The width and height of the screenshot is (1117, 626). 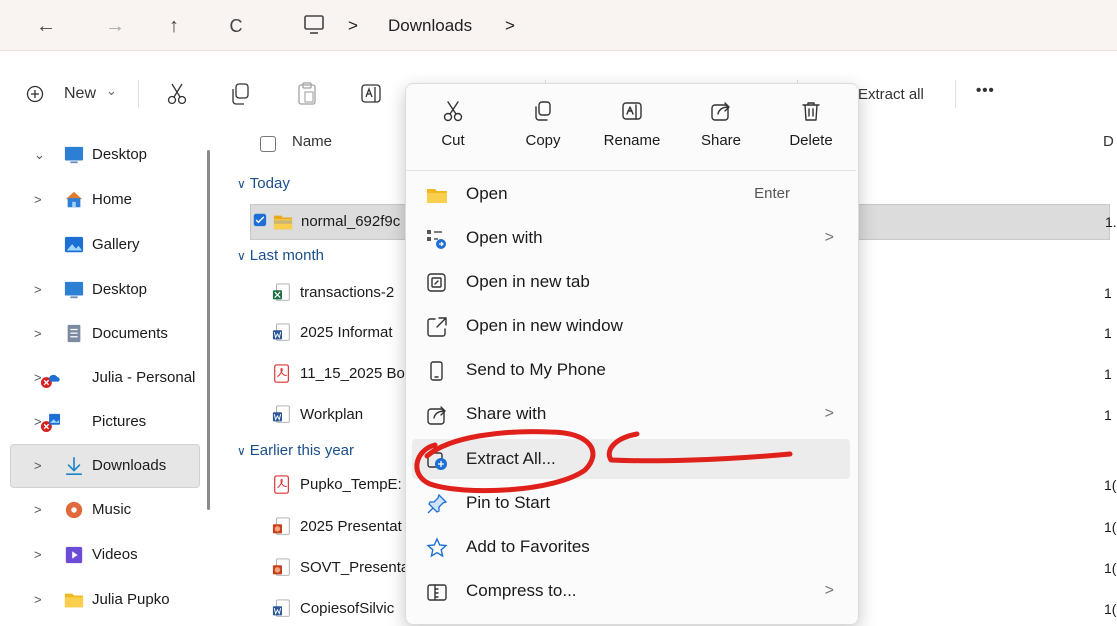 I want to click on sidebar-item-label: Julia Pupko, so click(x=131, y=599).